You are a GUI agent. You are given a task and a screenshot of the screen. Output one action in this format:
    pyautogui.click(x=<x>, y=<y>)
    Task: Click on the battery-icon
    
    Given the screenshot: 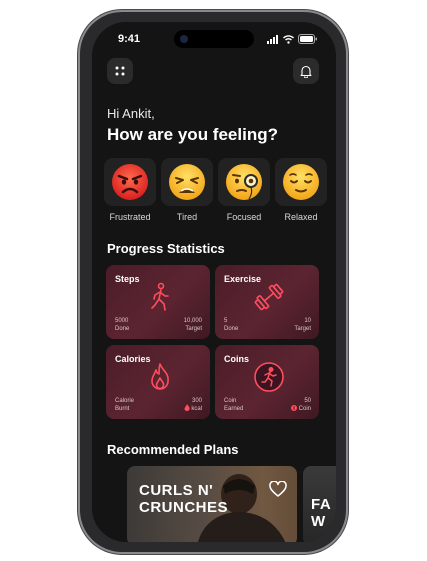 What is the action you would take?
    pyautogui.click(x=307, y=39)
    